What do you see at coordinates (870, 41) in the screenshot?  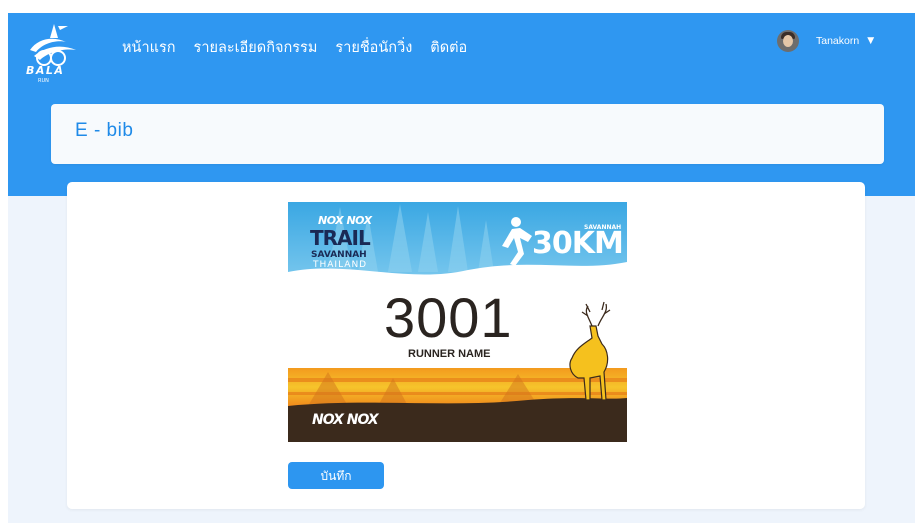 I see `chevron-down-icon: ▼` at bounding box center [870, 41].